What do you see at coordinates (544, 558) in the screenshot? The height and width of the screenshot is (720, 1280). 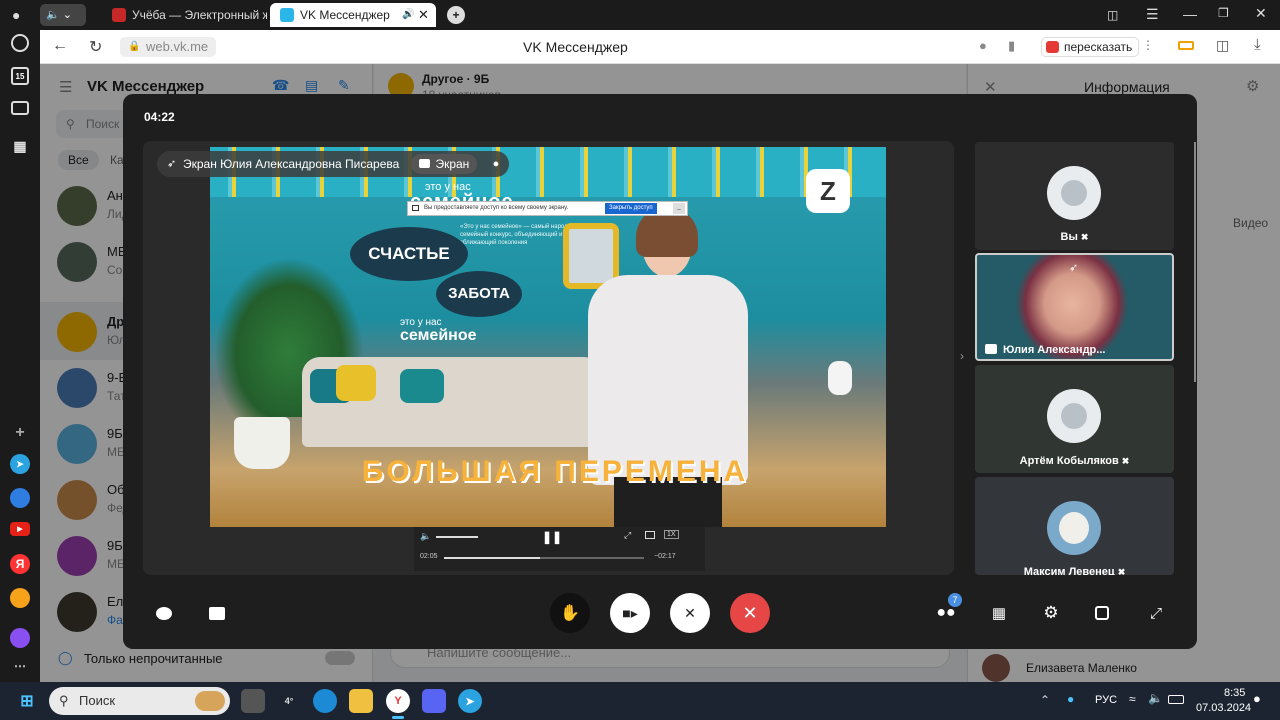 I see `progress-track` at bounding box center [544, 558].